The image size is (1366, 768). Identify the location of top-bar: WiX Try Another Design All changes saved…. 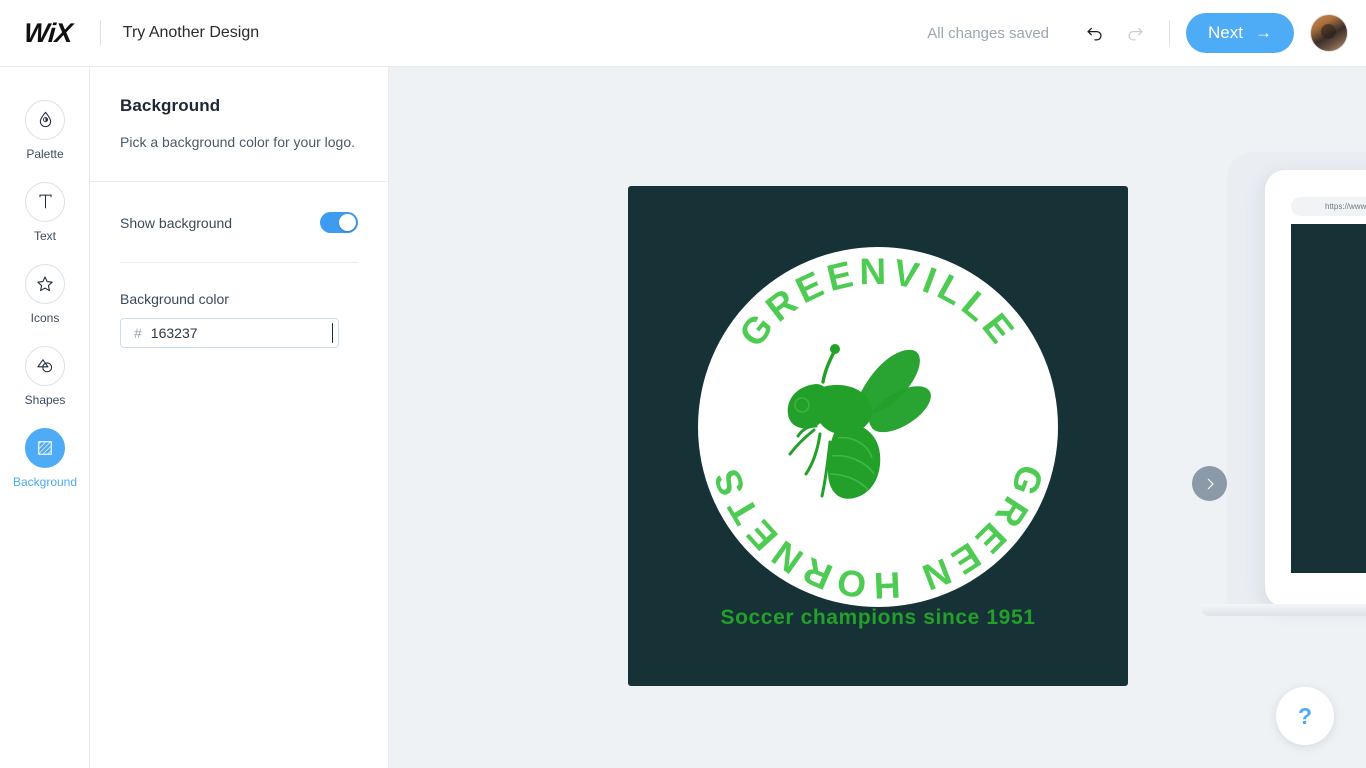
(683, 33).